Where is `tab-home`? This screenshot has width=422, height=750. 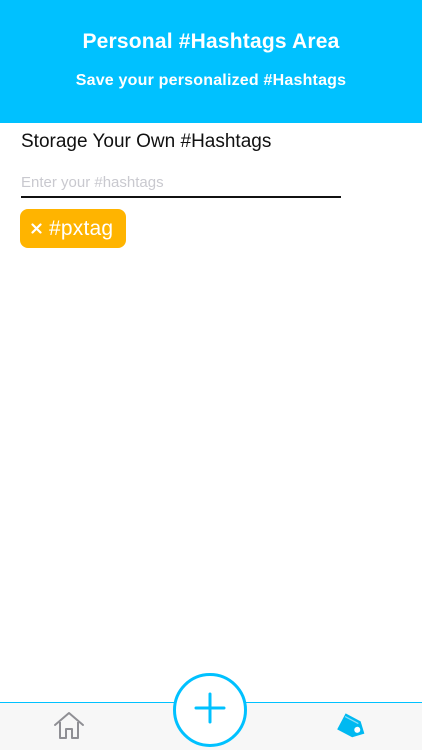
tab-home is located at coordinates (69, 727).